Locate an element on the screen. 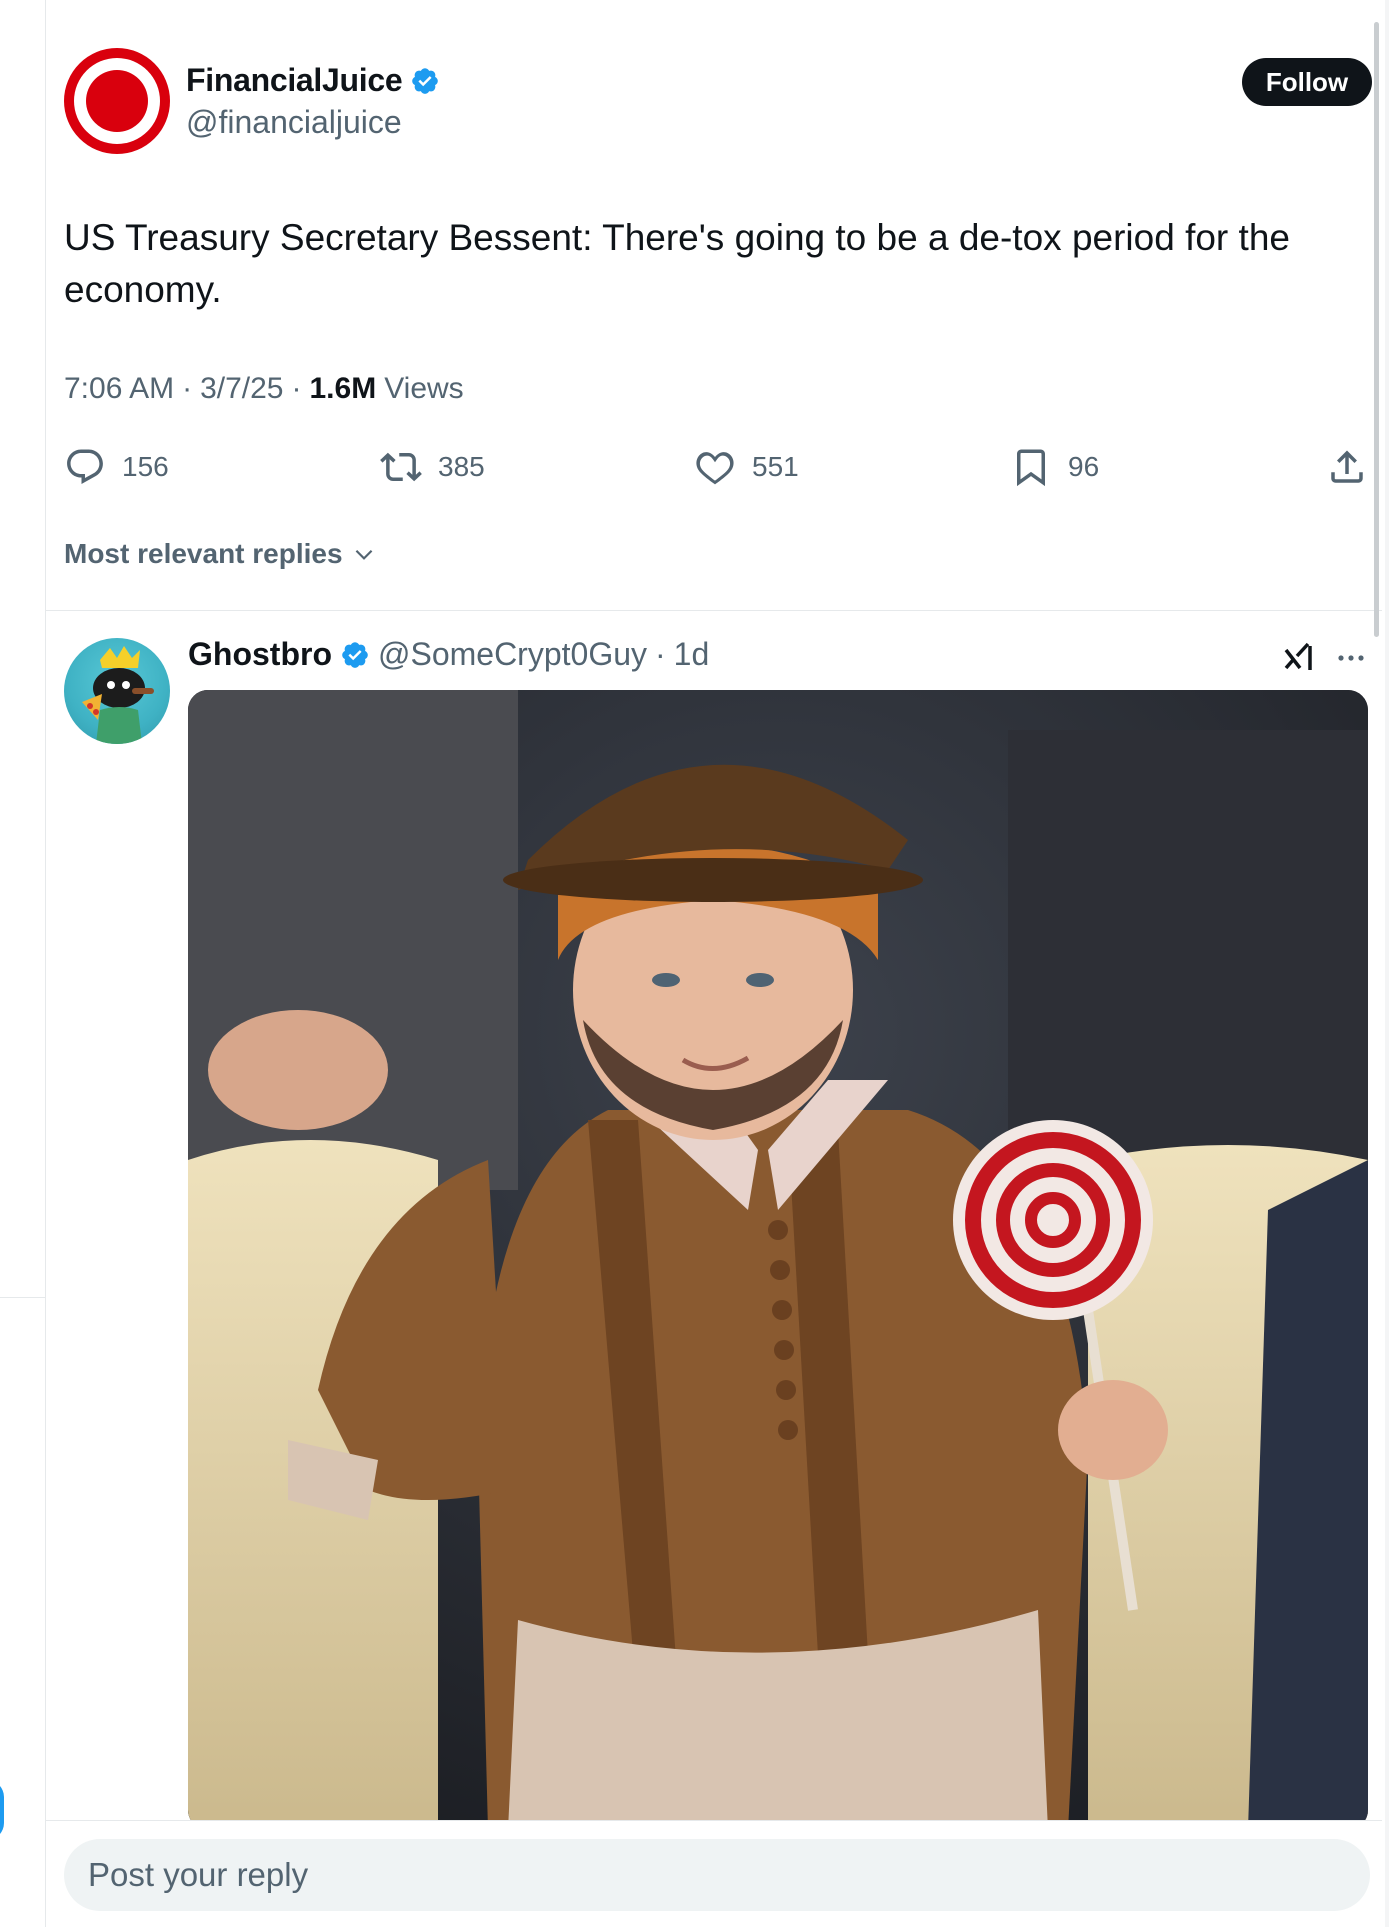 This screenshot has width=1389, height=1927. tweet-date: 3/7/25 is located at coordinates (241, 389).